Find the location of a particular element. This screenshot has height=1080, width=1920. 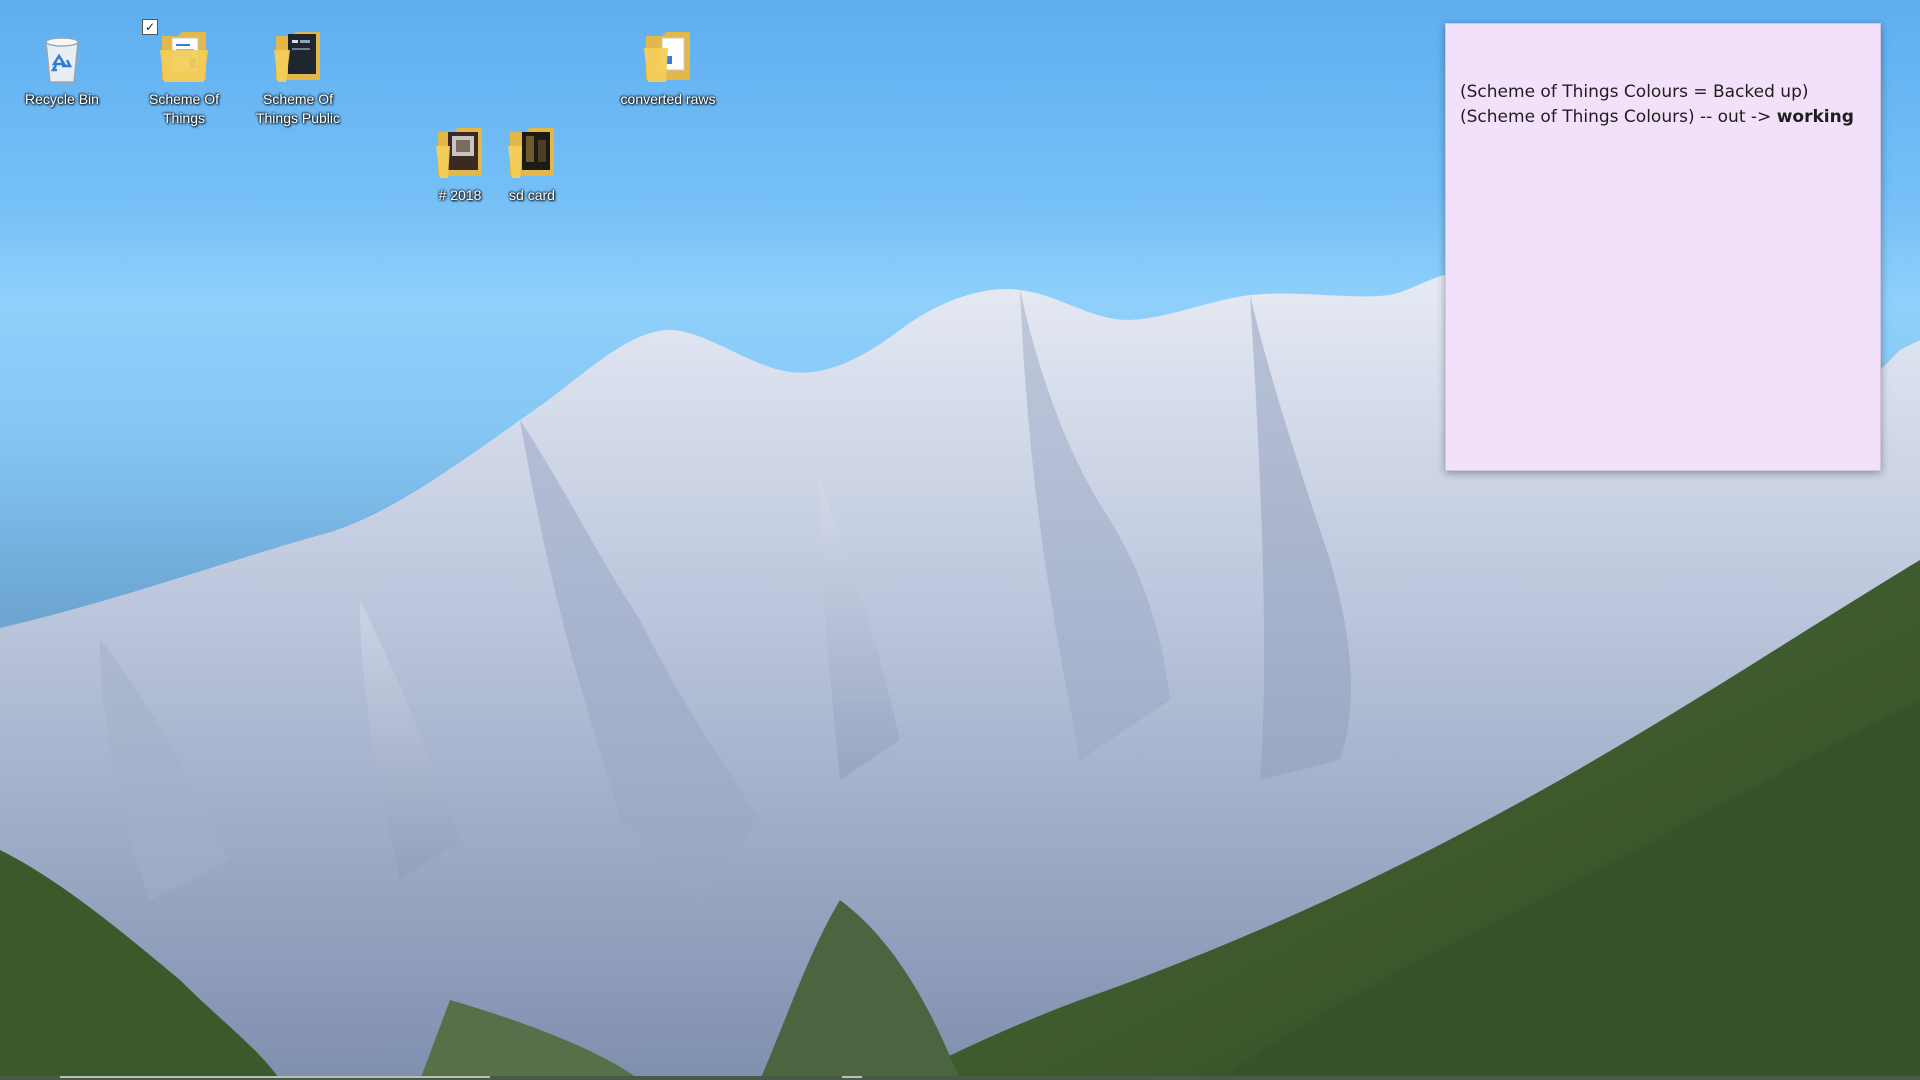

icon-label: Recycle Bin is located at coordinates (62, 99).